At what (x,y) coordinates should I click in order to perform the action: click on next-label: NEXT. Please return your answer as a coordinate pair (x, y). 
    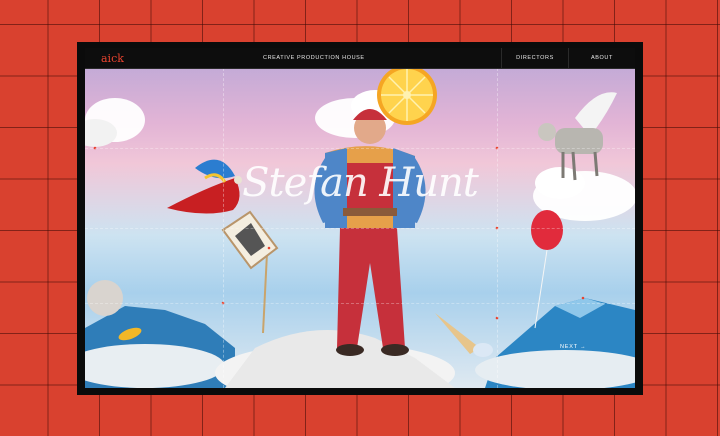
    Looking at the image, I should click on (569, 347).